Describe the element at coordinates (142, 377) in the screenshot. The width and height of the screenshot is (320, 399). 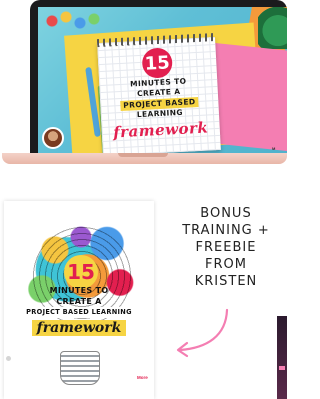
I see `cover-logo: More` at that location.